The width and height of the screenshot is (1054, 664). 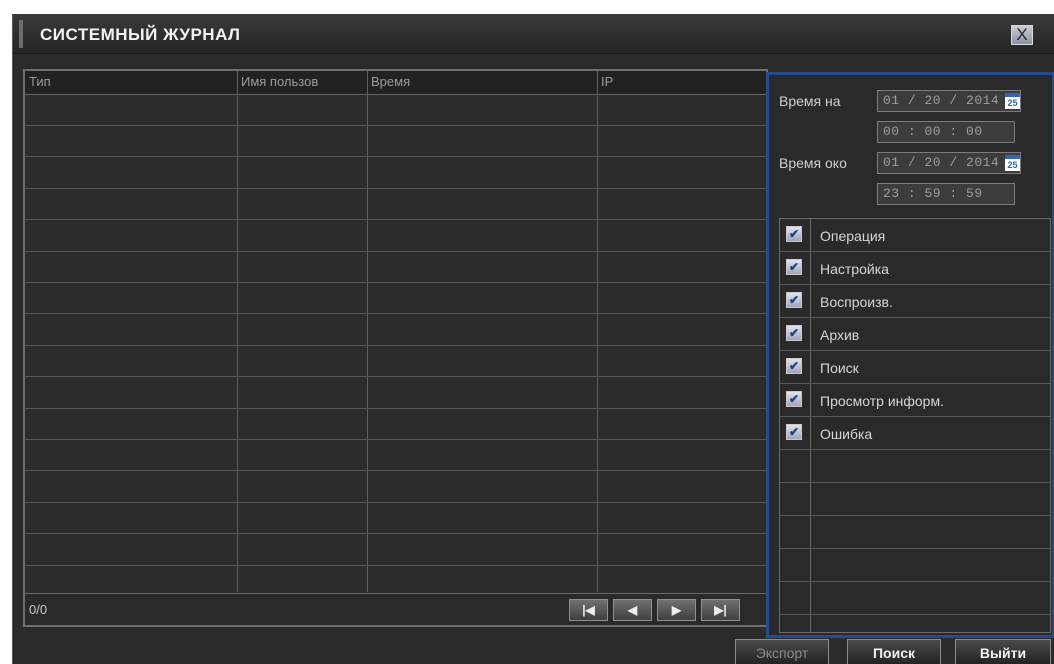 I want to click on setup-label: Настройка, so click(x=854, y=269).